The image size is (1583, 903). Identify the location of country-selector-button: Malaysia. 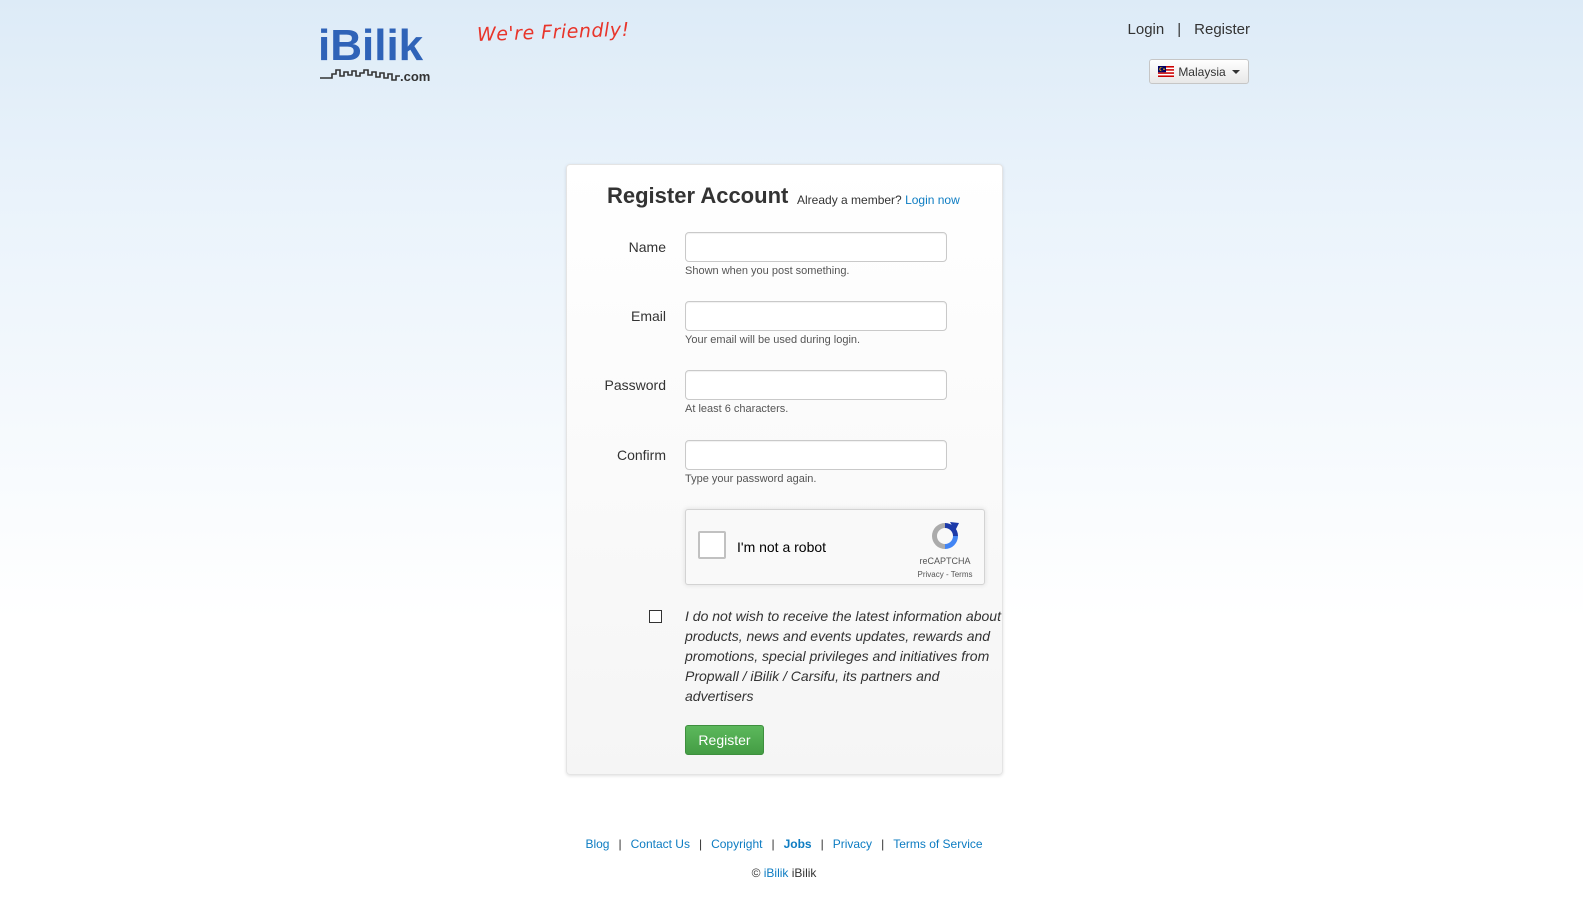
(1199, 71).